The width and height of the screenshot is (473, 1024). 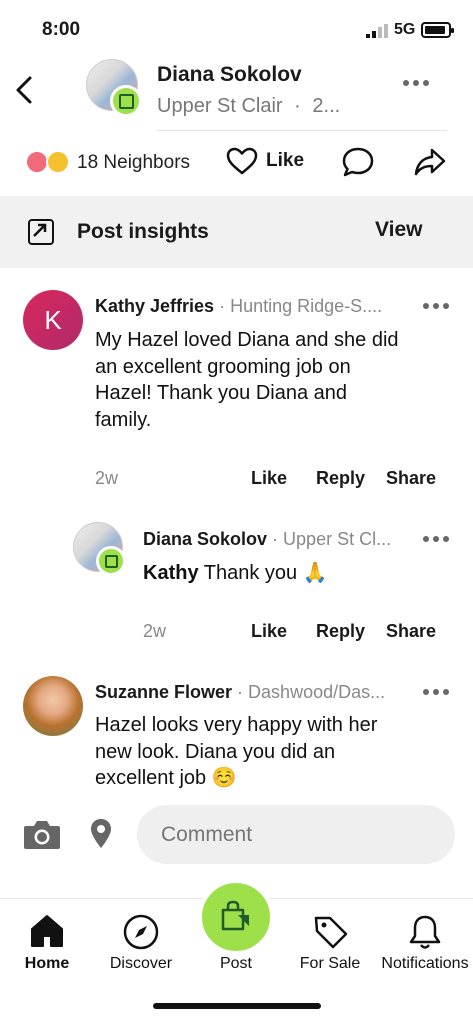 What do you see at coordinates (53, 706) in the screenshot?
I see `commenter-avatar-photo` at bounding box center [53, 706].